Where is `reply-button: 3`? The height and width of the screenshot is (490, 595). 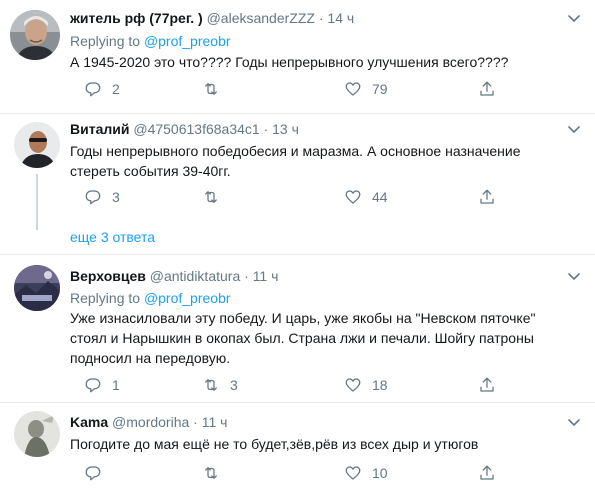 reply-button: 3 is located at coordinates (102, 197).